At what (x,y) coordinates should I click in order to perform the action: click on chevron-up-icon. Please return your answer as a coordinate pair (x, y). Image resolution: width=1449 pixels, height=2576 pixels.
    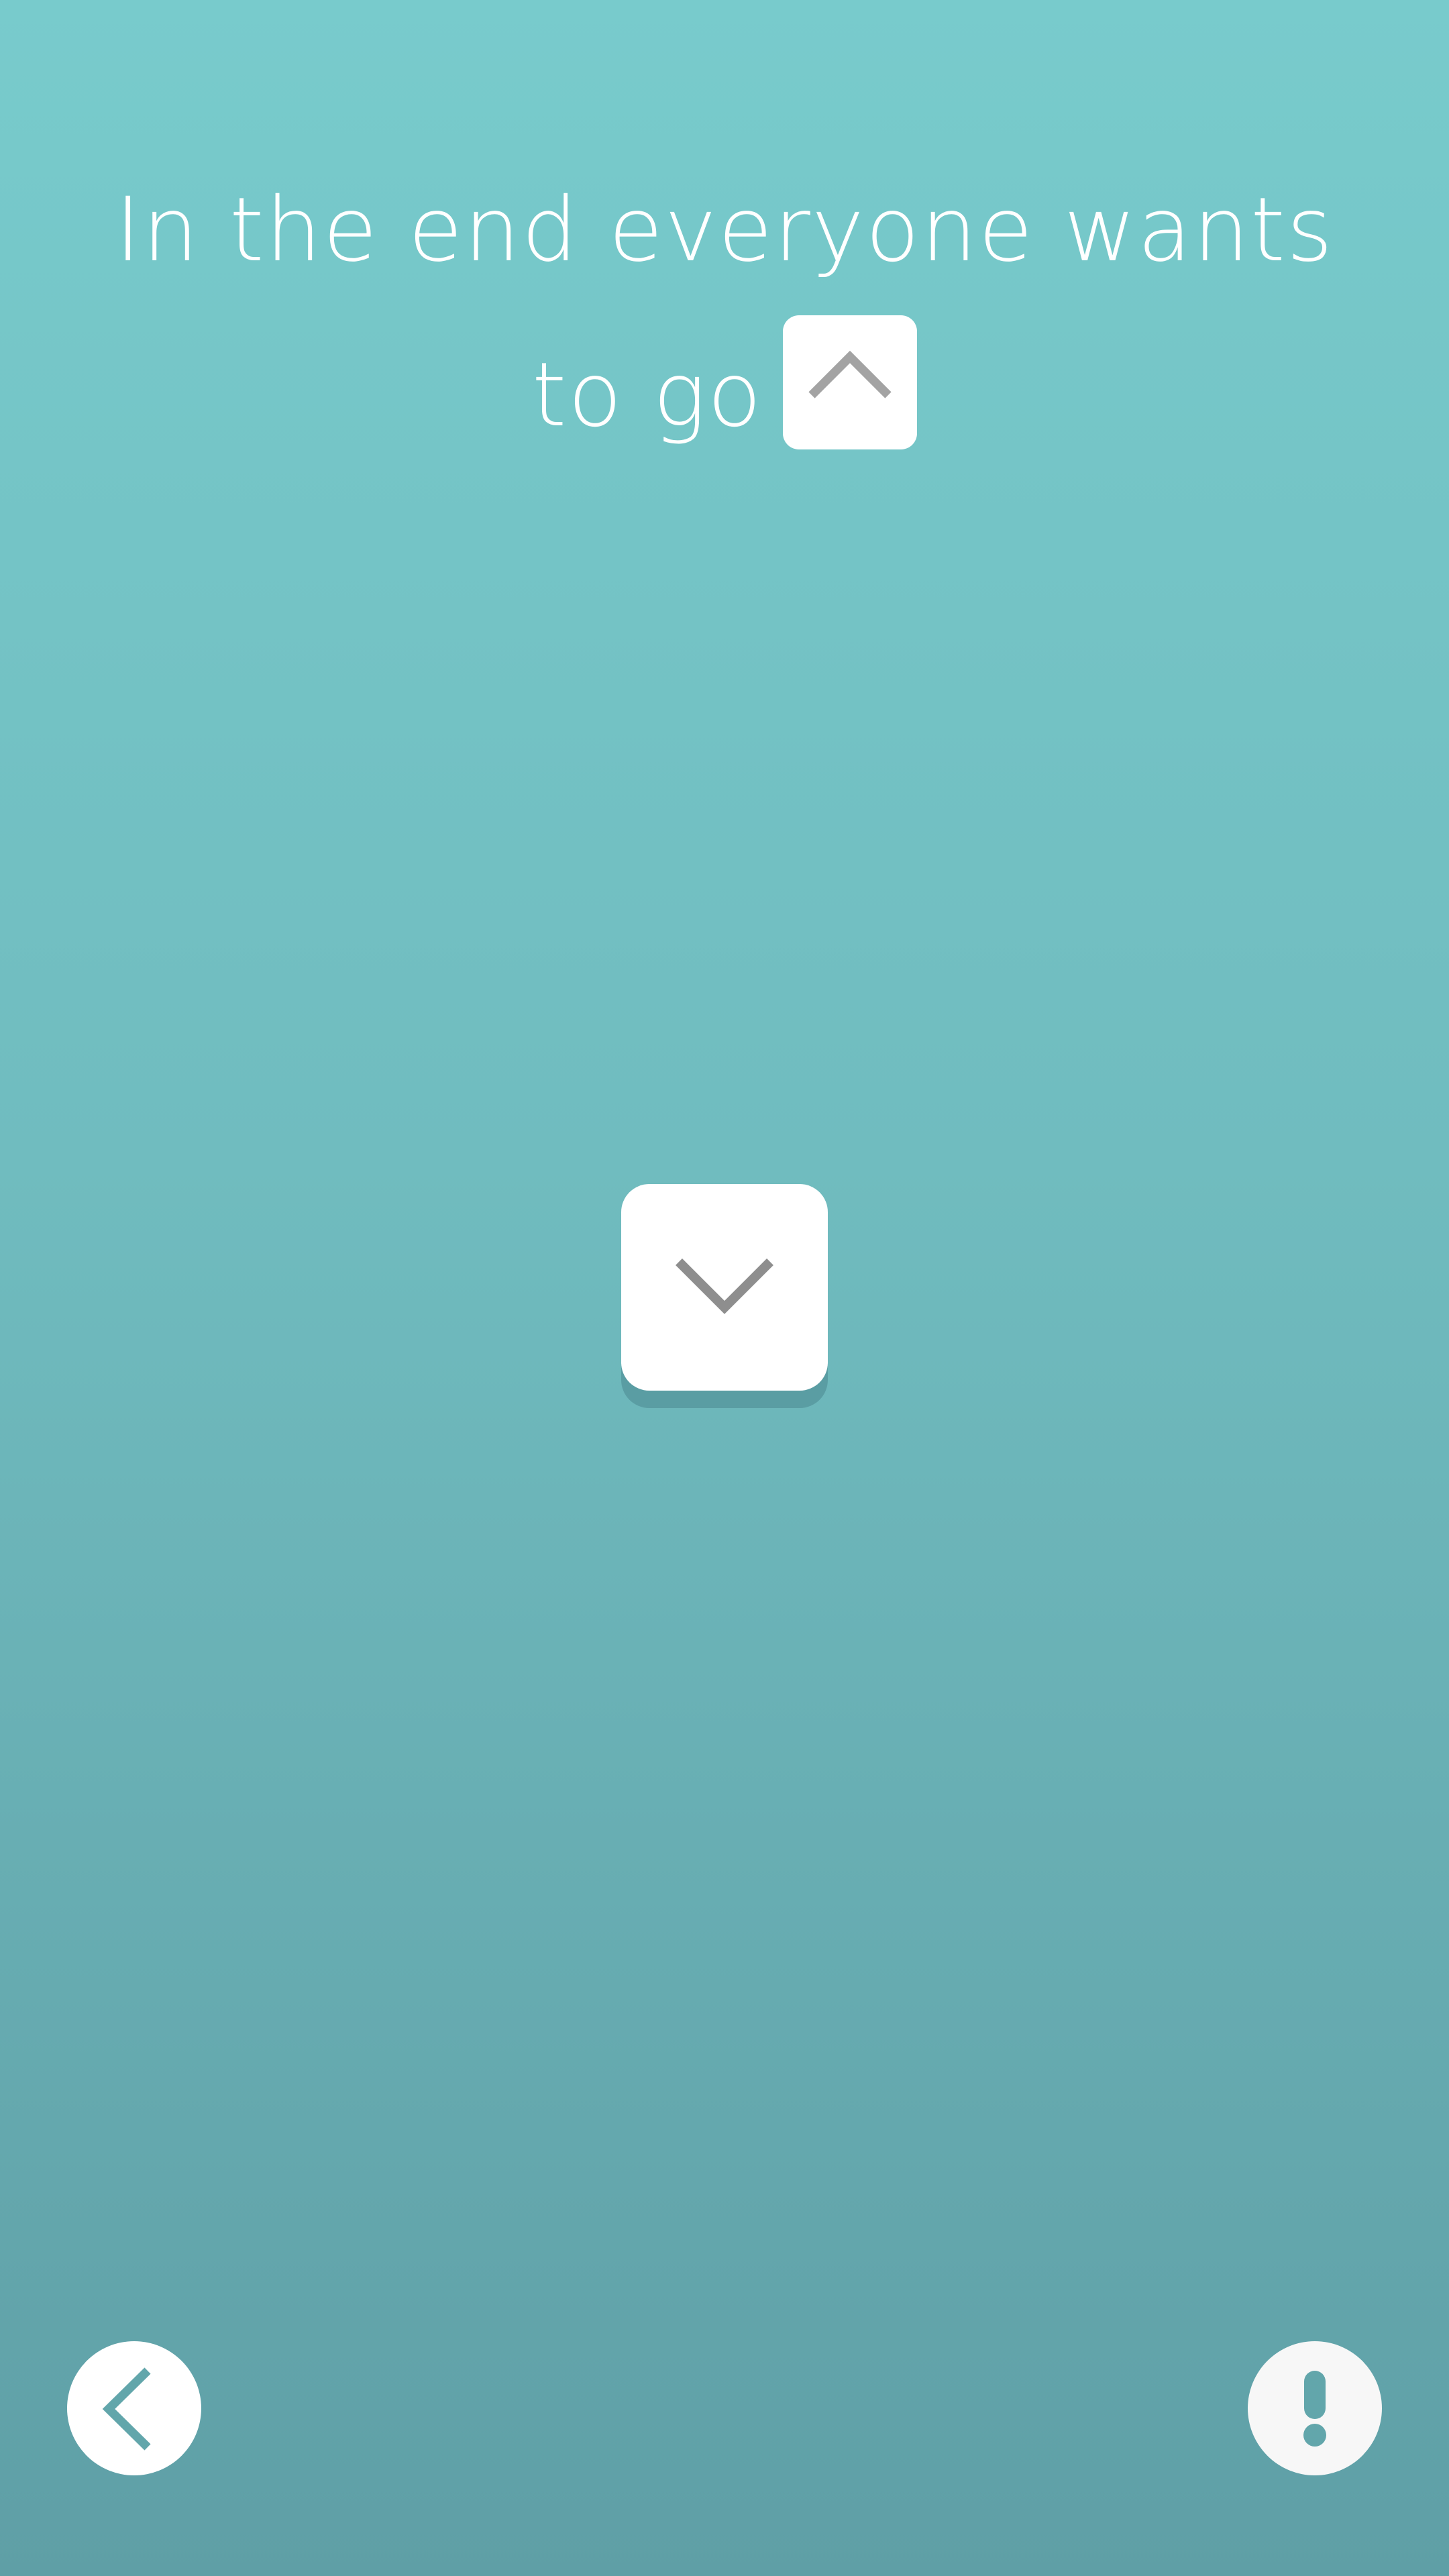
    Looking at the image, I should click on (850, 374).